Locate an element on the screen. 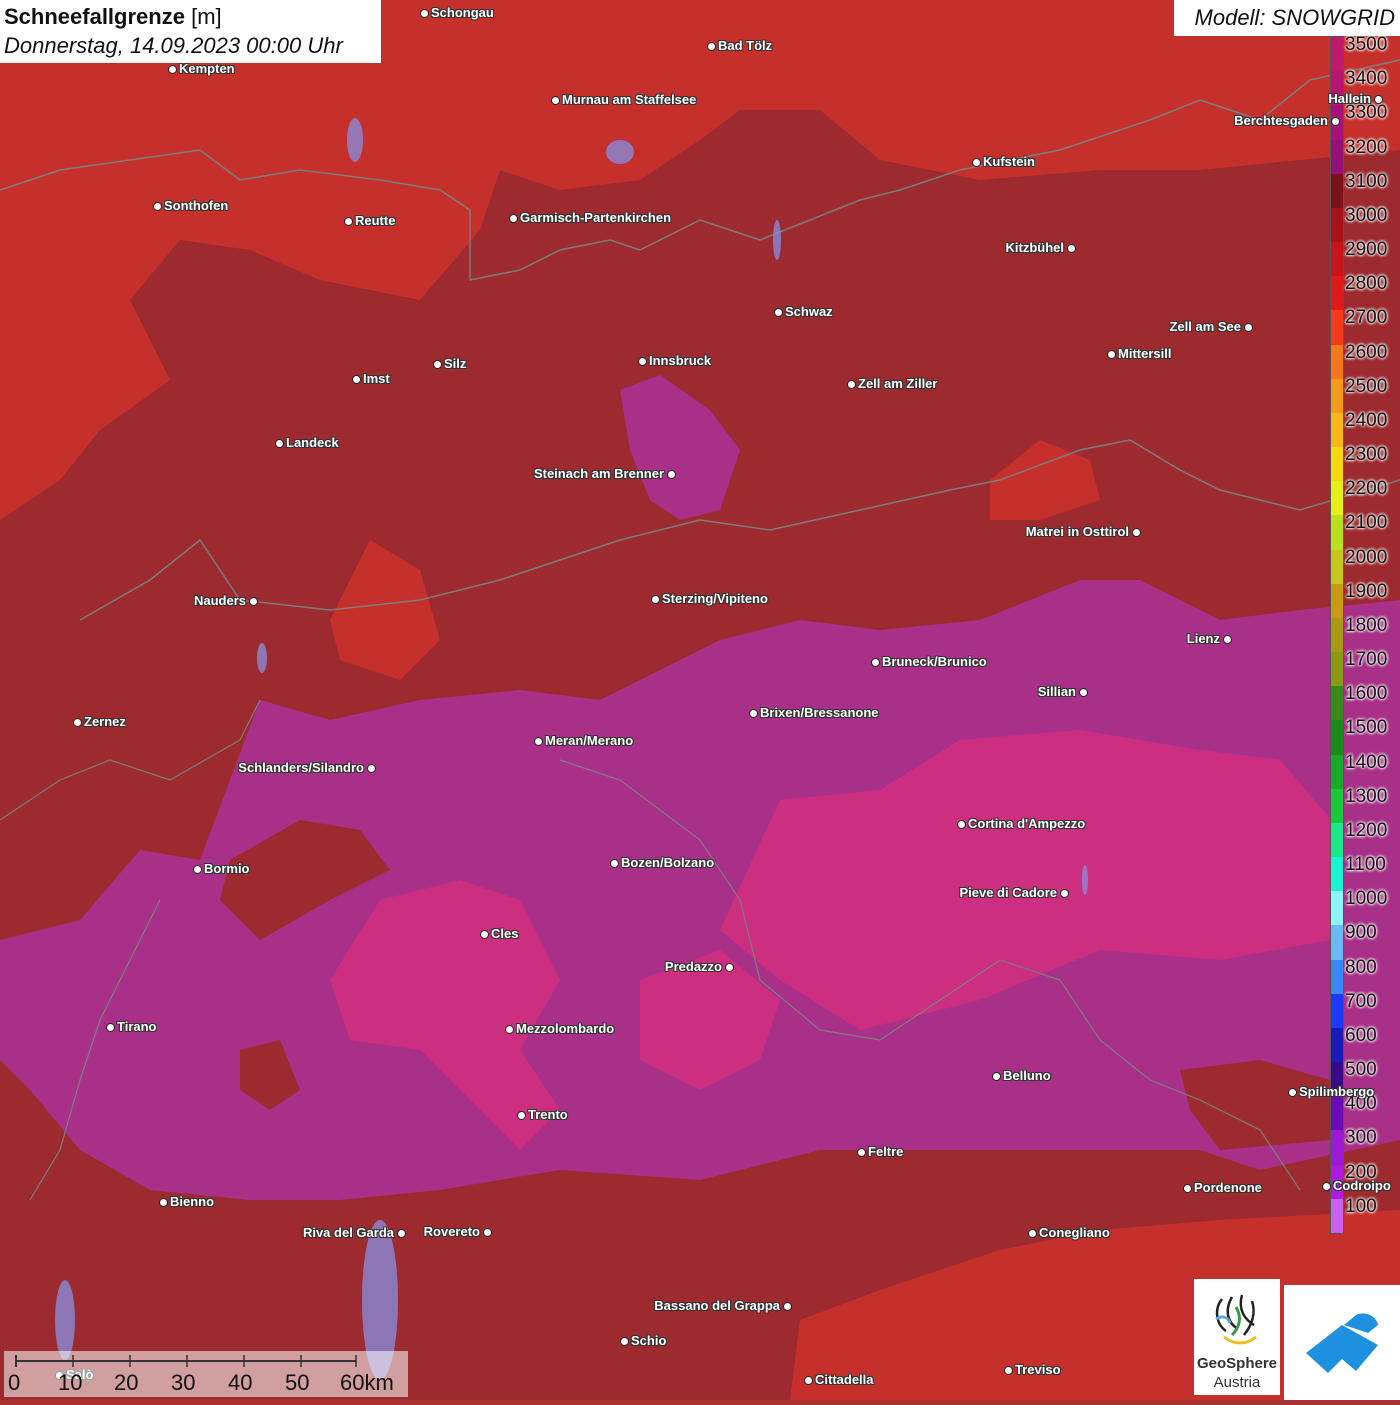 Image resolution: width=1400 pixels, height=1405 pixels. legend-label: 1500 is located at coordinates (1366, 728).